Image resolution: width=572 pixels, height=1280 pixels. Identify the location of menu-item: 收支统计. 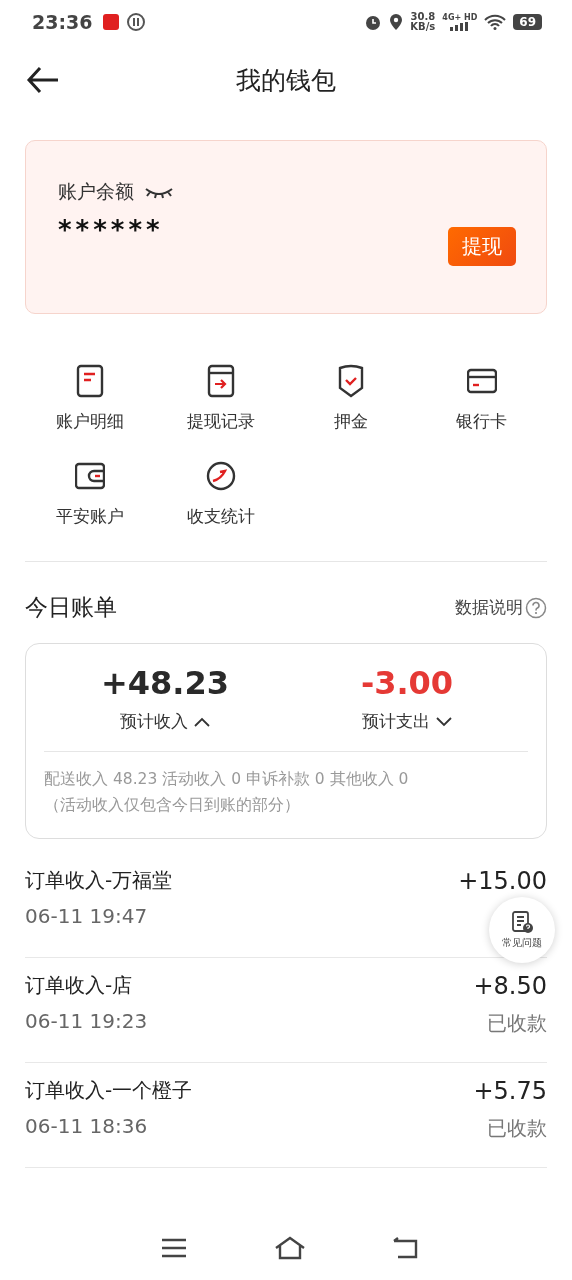
(220, 493).